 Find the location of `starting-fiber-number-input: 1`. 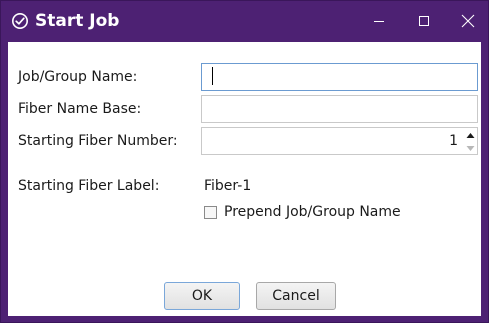

starting-fiber-number-input: 1 is located at coordinates (332, 141).